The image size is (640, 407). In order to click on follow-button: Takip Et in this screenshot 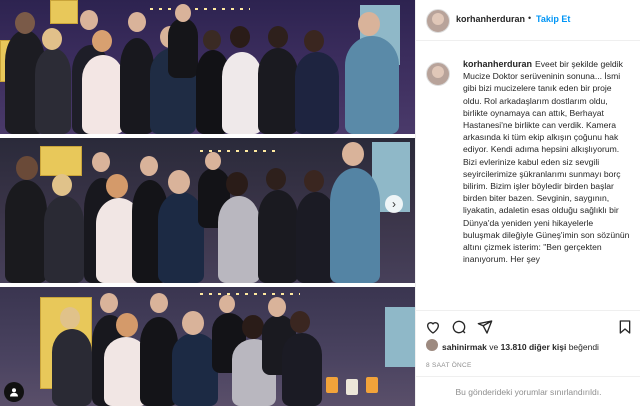, I will do `click(553, 19)`.